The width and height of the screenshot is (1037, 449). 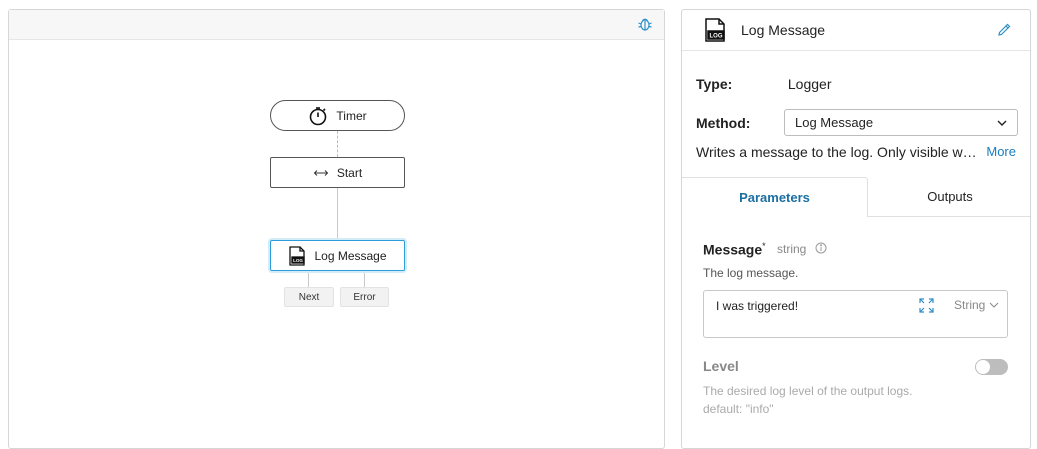 I want to click on log-error-connector, so click(x=364, y=279).